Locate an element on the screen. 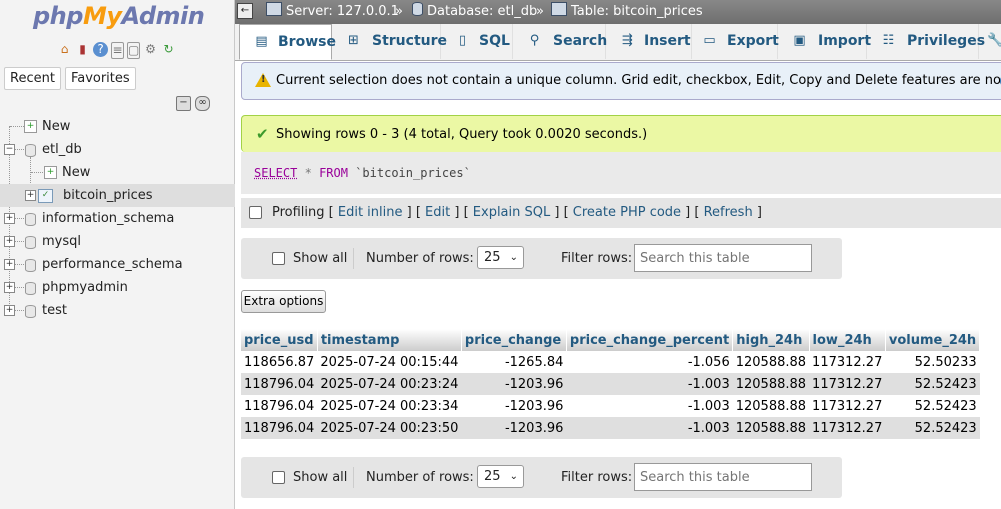  edit-inline-link: Edit inline is located at coordinates (370, 212).